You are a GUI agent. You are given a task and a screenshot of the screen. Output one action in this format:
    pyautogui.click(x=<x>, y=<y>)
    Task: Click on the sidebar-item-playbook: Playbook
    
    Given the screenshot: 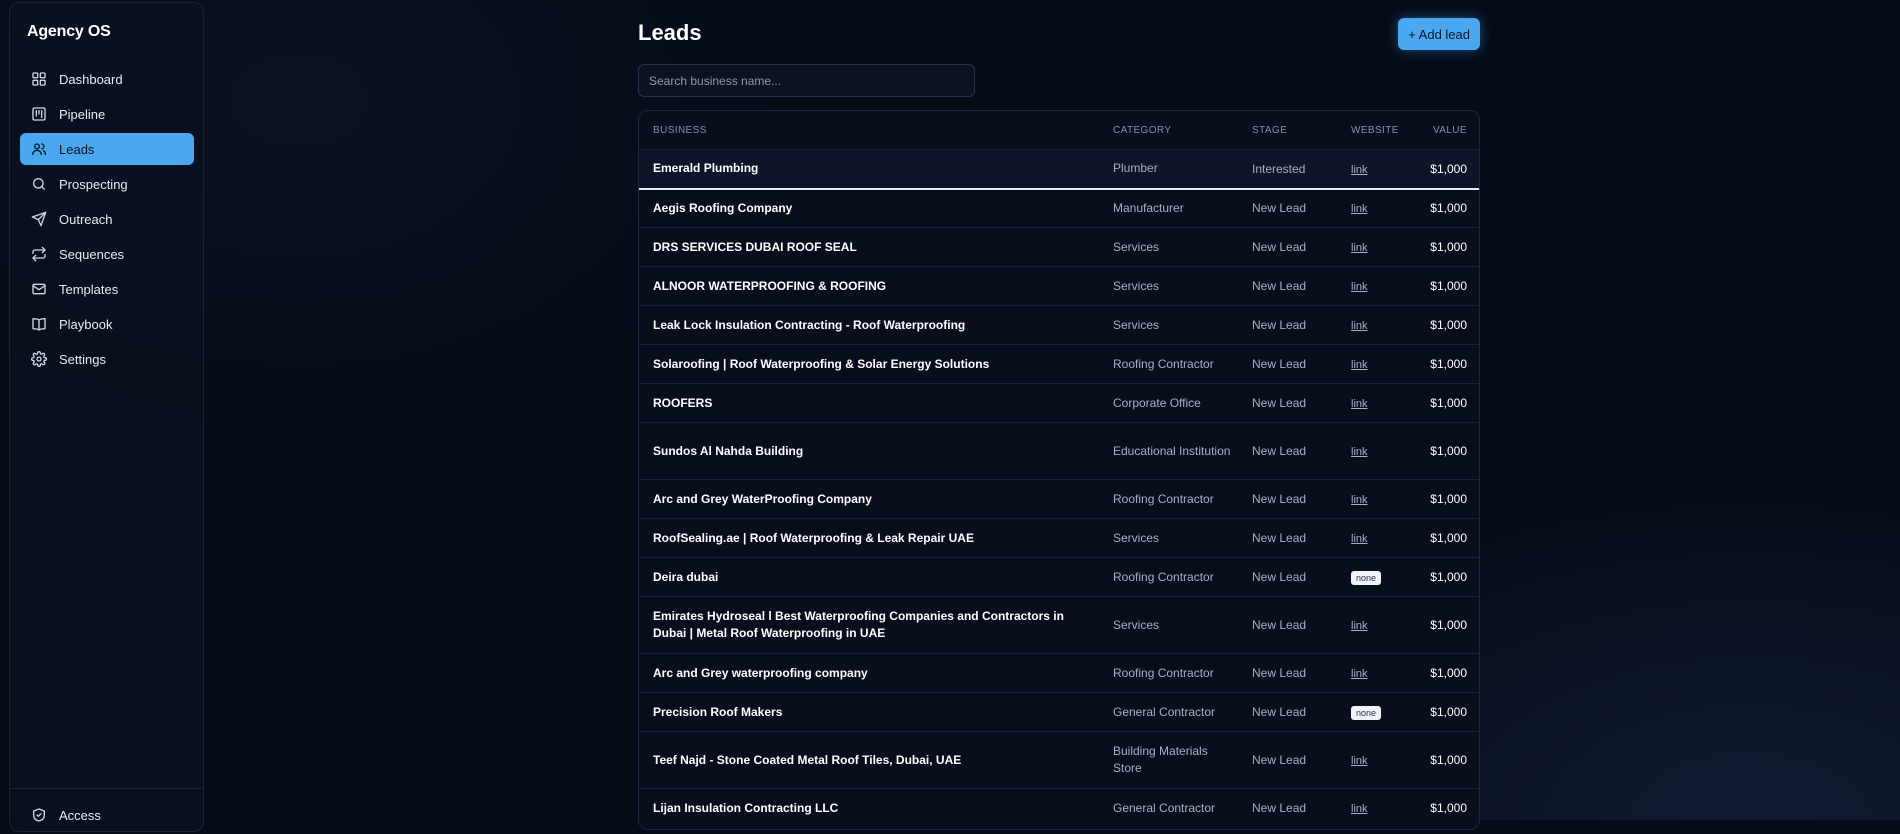 What is the action you would take?
    pyautogui.click(x=107, y=324)
    